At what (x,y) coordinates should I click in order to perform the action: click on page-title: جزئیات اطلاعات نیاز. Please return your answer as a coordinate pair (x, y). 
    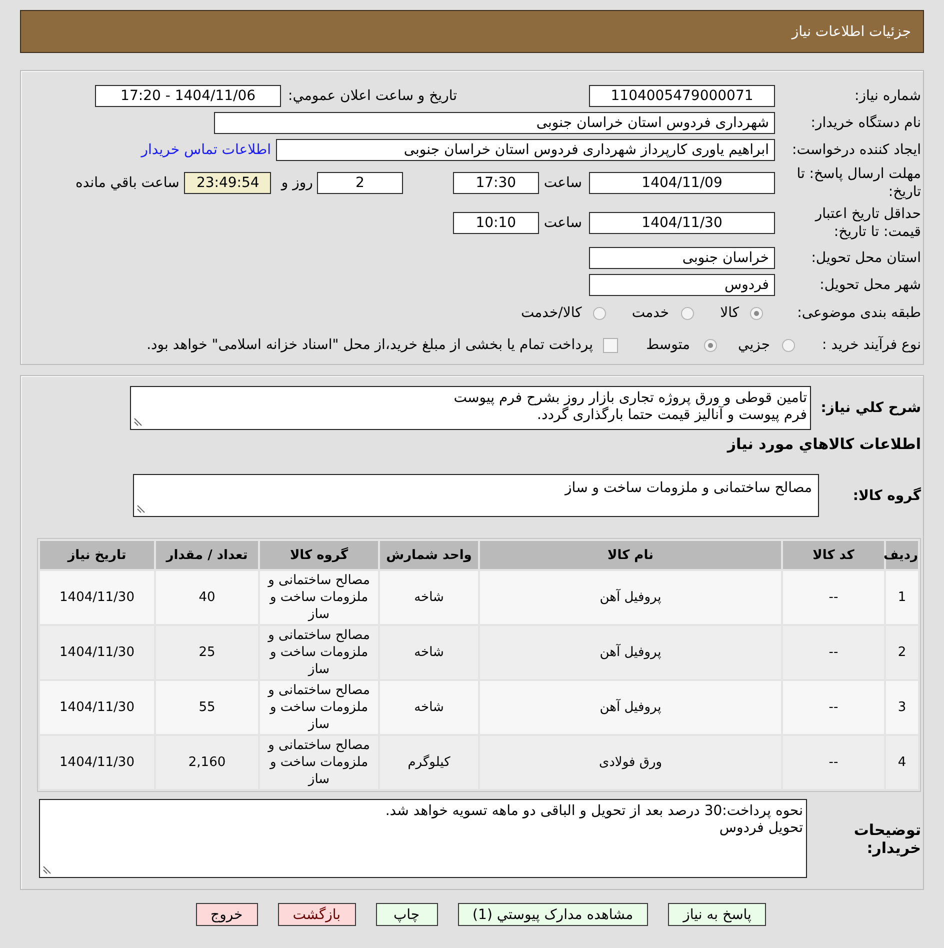
    Looking at the image, I should click on (851, 32).